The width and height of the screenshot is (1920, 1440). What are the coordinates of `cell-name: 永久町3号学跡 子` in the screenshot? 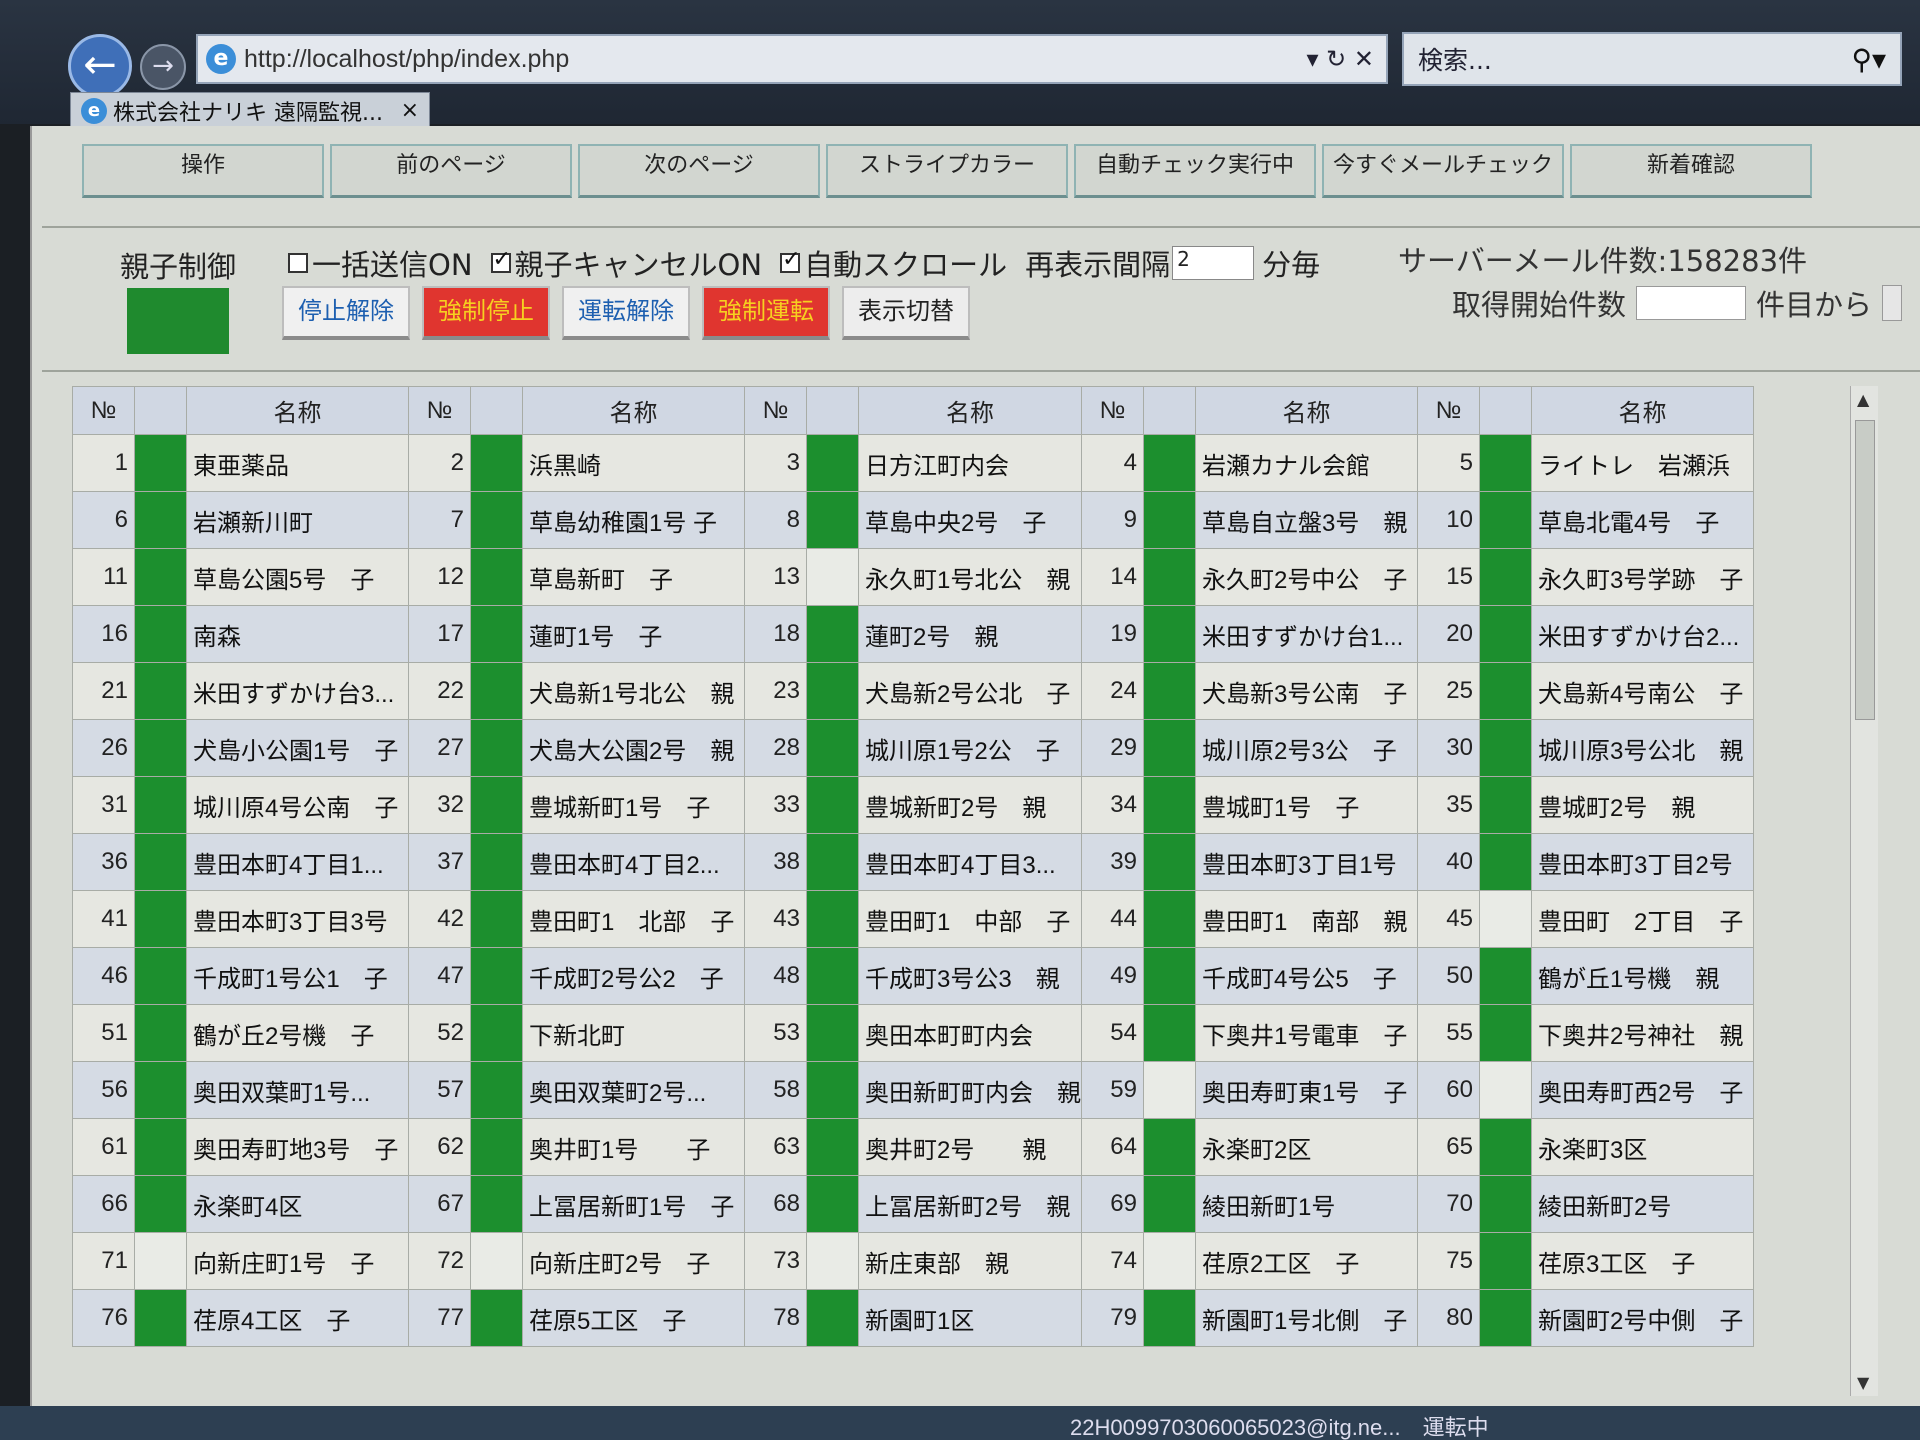 It's located at (1642, 577).